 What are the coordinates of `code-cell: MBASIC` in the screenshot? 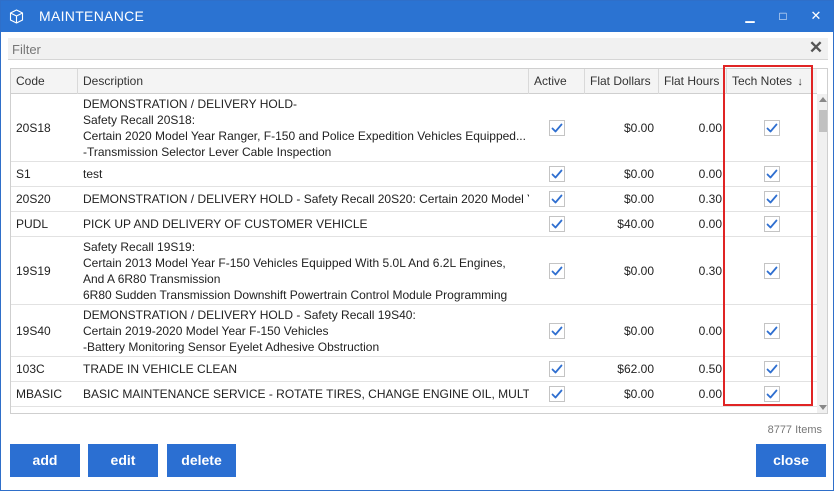 It's located at (39, 394).